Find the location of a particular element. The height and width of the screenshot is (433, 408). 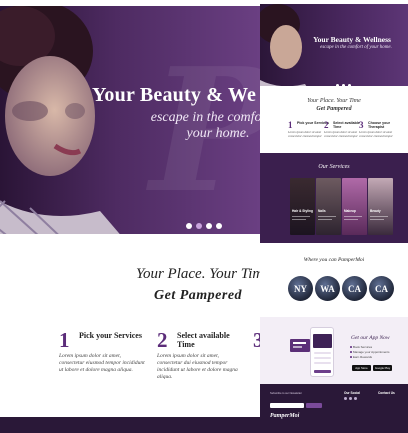

footer-strip is located at coordinates (130, 425).